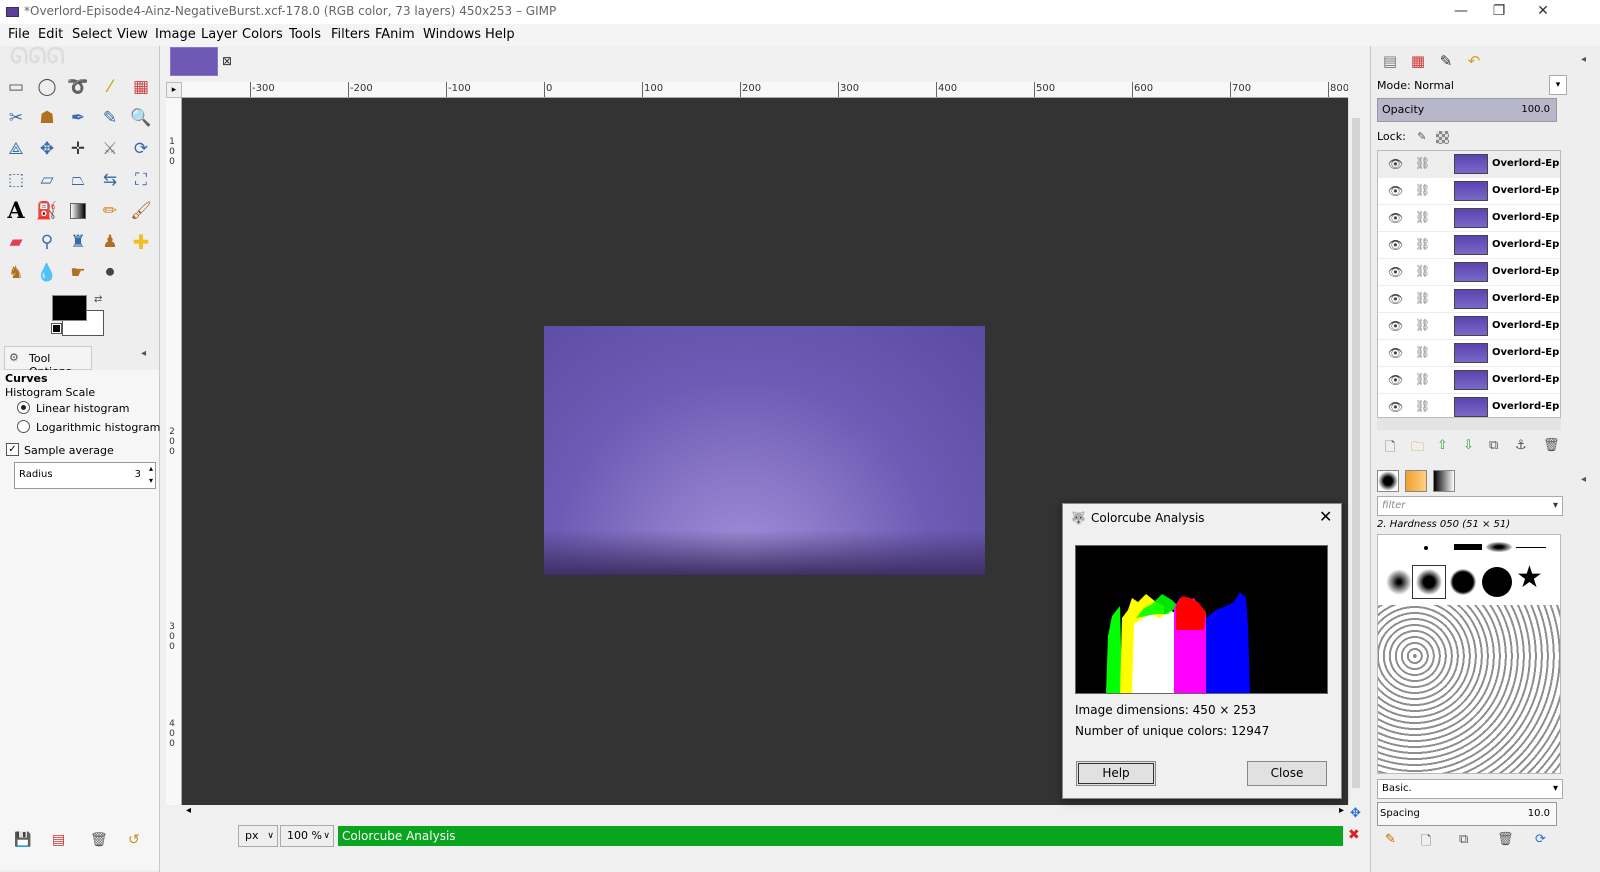 The image size is (1600, 872). Describe the element at coordinates (1474, 61) in the screenshot. I see `tab-undo-history: ↶` at that location.